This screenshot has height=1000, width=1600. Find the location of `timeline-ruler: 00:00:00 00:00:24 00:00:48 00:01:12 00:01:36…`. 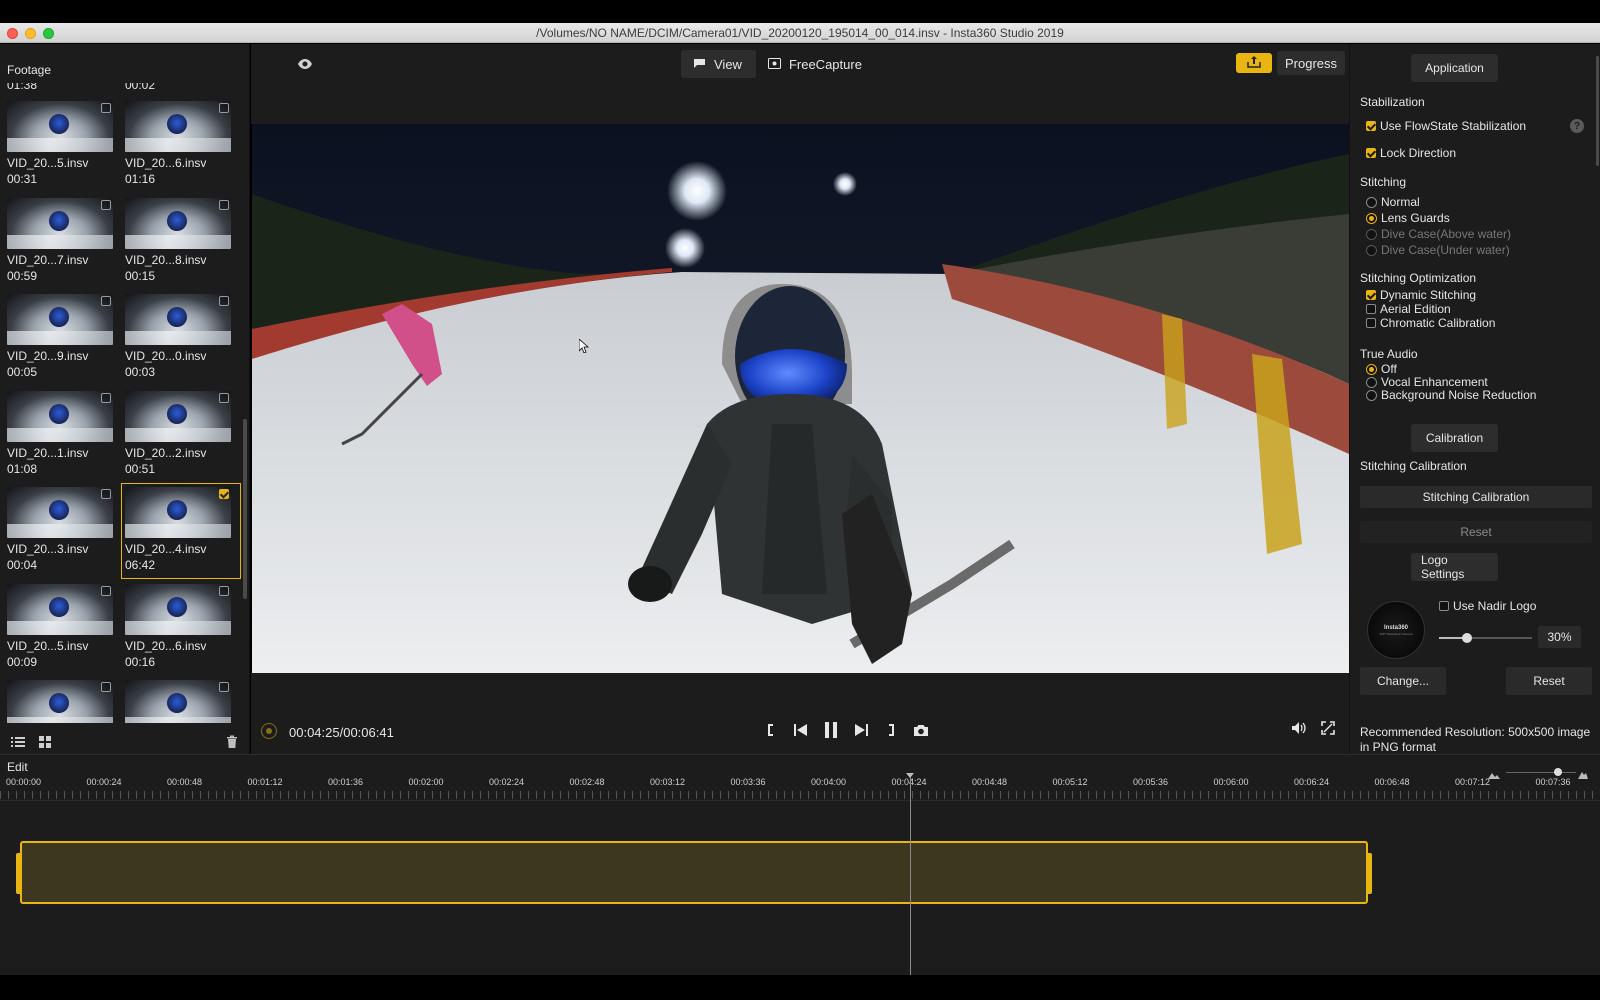

timeline-ruler: 00:00:00 00:00:24 00:00:48 00:01:12 00:01:36… is located at coordinates (800, 788).